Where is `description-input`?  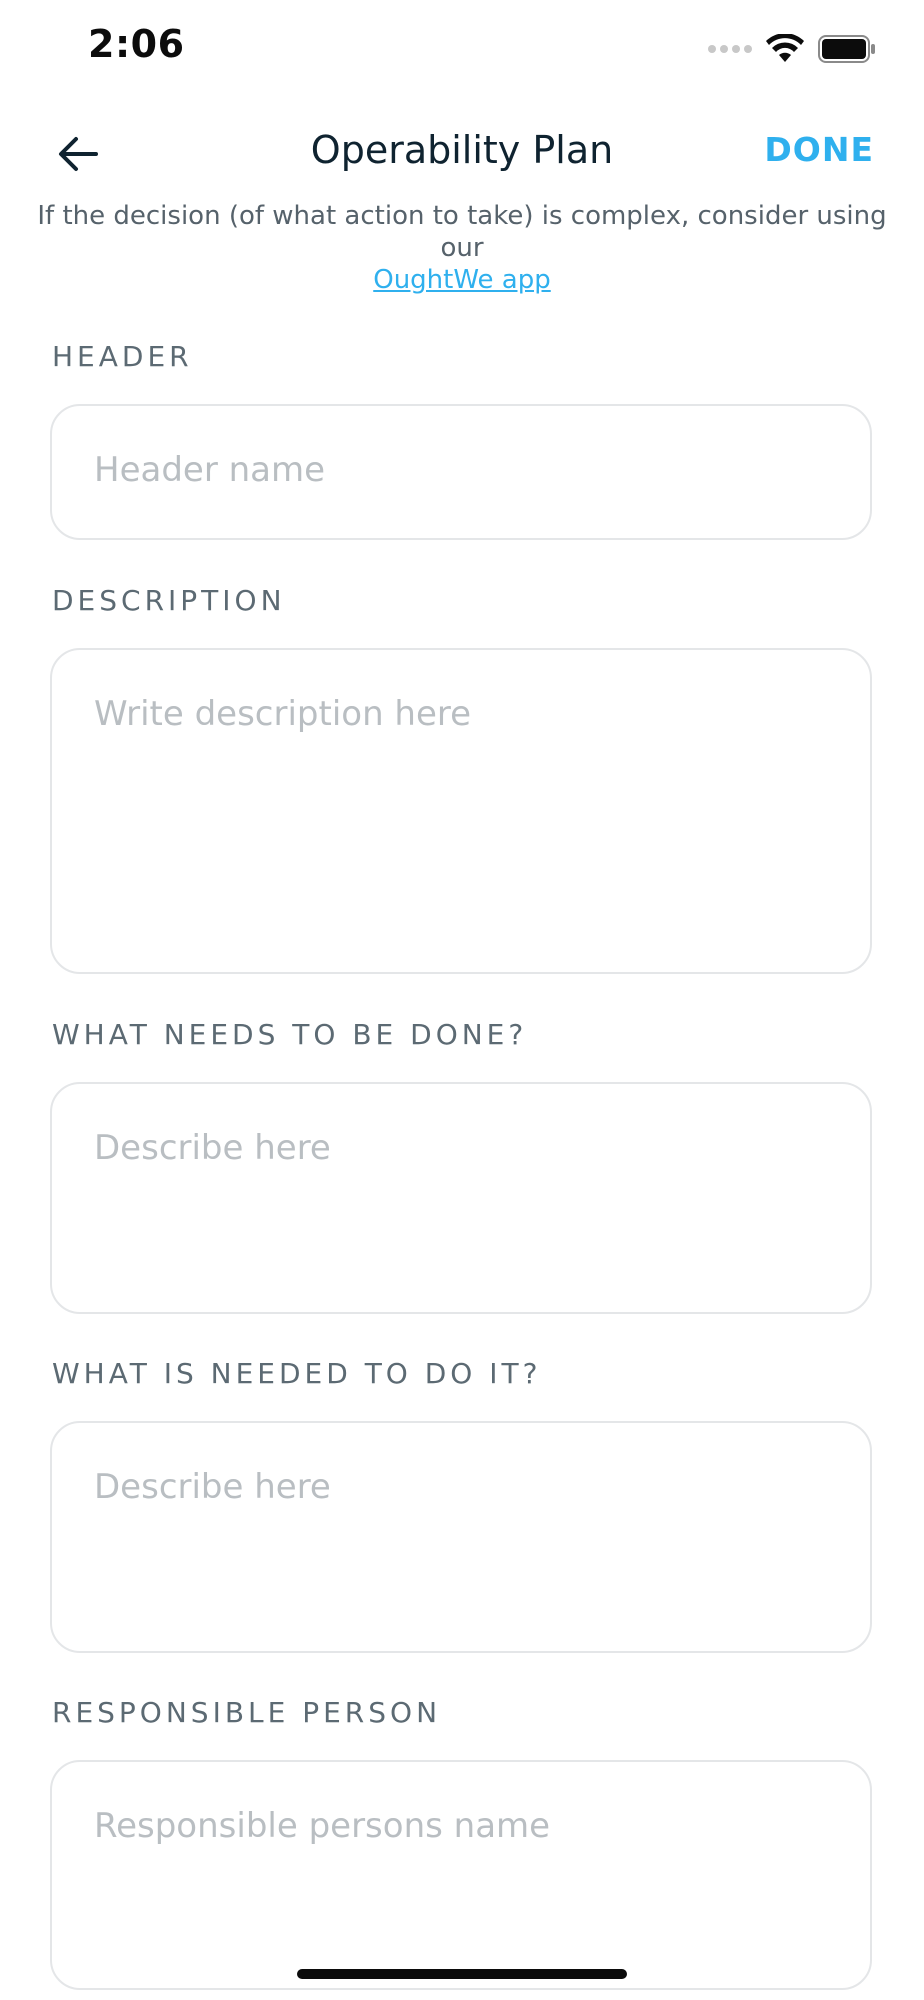 description-input is located at coordinates (461, 811).